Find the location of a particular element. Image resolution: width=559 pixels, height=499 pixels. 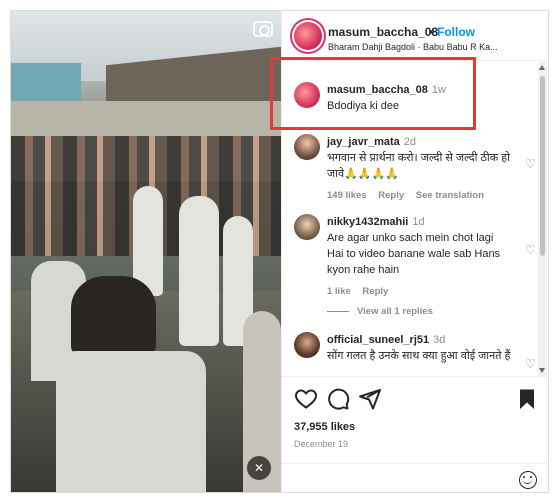

heart-icon is located at coordinates (306, 399).